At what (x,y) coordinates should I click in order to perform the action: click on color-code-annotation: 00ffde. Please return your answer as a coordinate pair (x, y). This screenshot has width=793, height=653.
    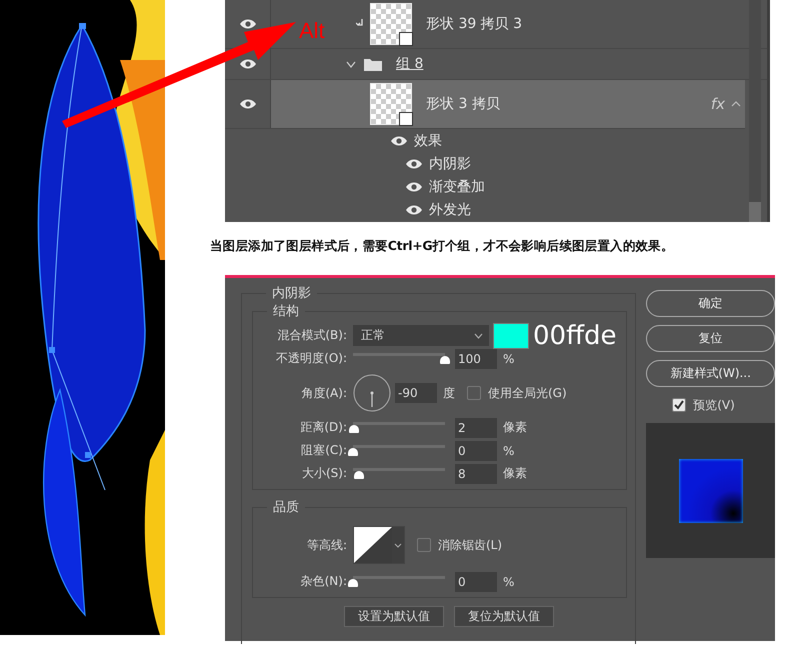
    Looking at the image, I should click on (574, 335).